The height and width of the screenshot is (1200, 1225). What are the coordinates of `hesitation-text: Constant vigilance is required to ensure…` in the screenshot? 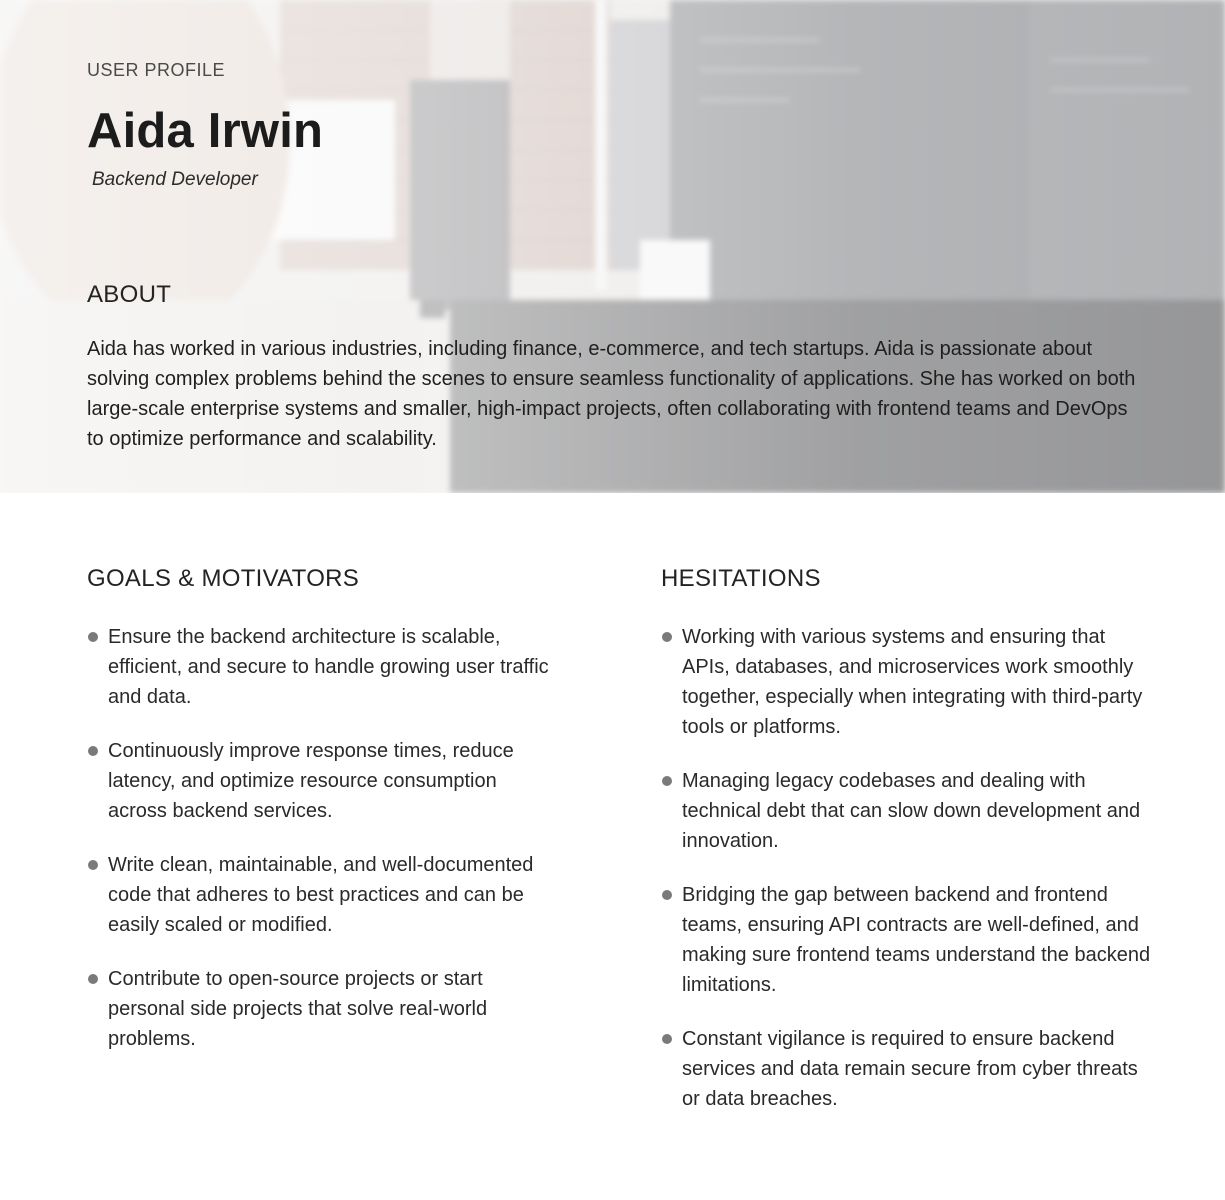 It's located at (910, 1069).